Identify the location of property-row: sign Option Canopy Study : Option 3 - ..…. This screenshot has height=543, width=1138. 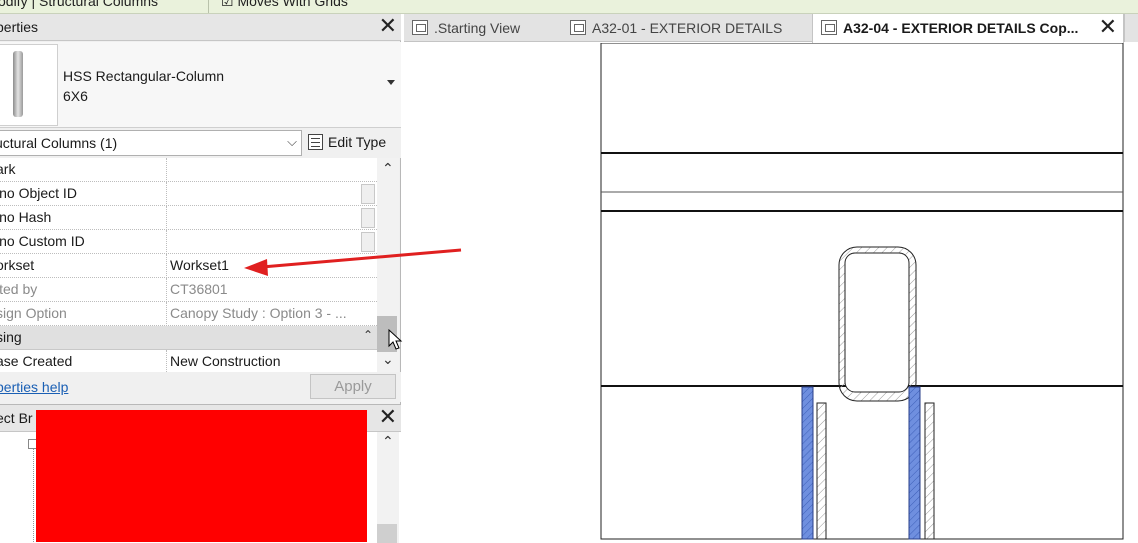
(188, 314).